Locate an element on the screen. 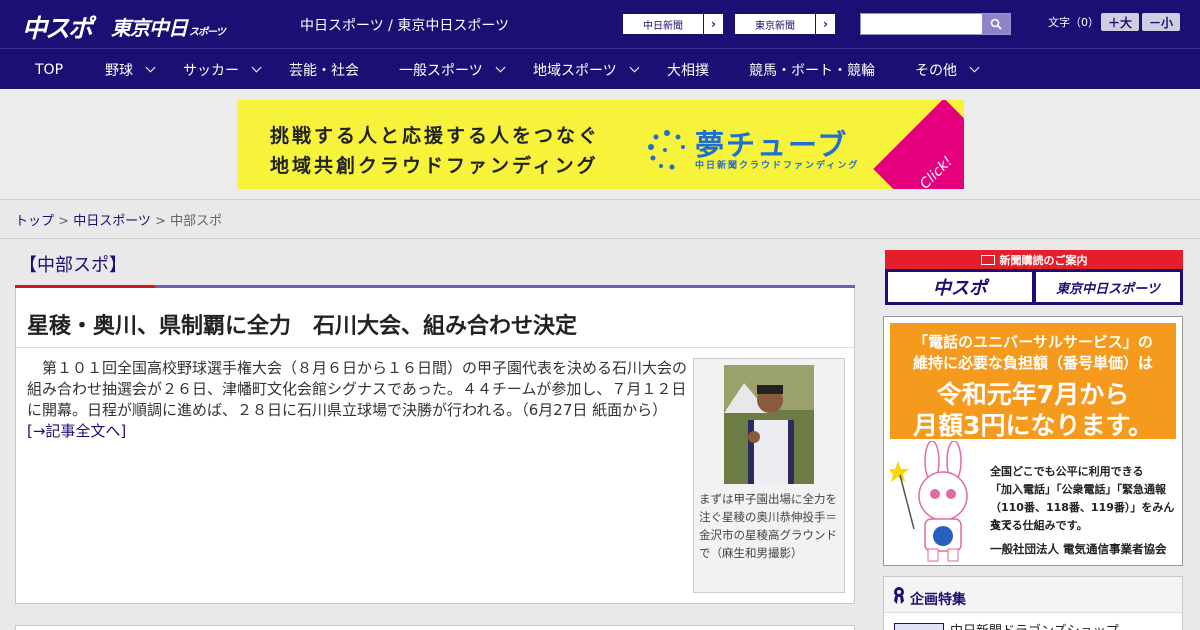 The image size is (1200, 630). next-article-card is located at coordinates (435, 627).